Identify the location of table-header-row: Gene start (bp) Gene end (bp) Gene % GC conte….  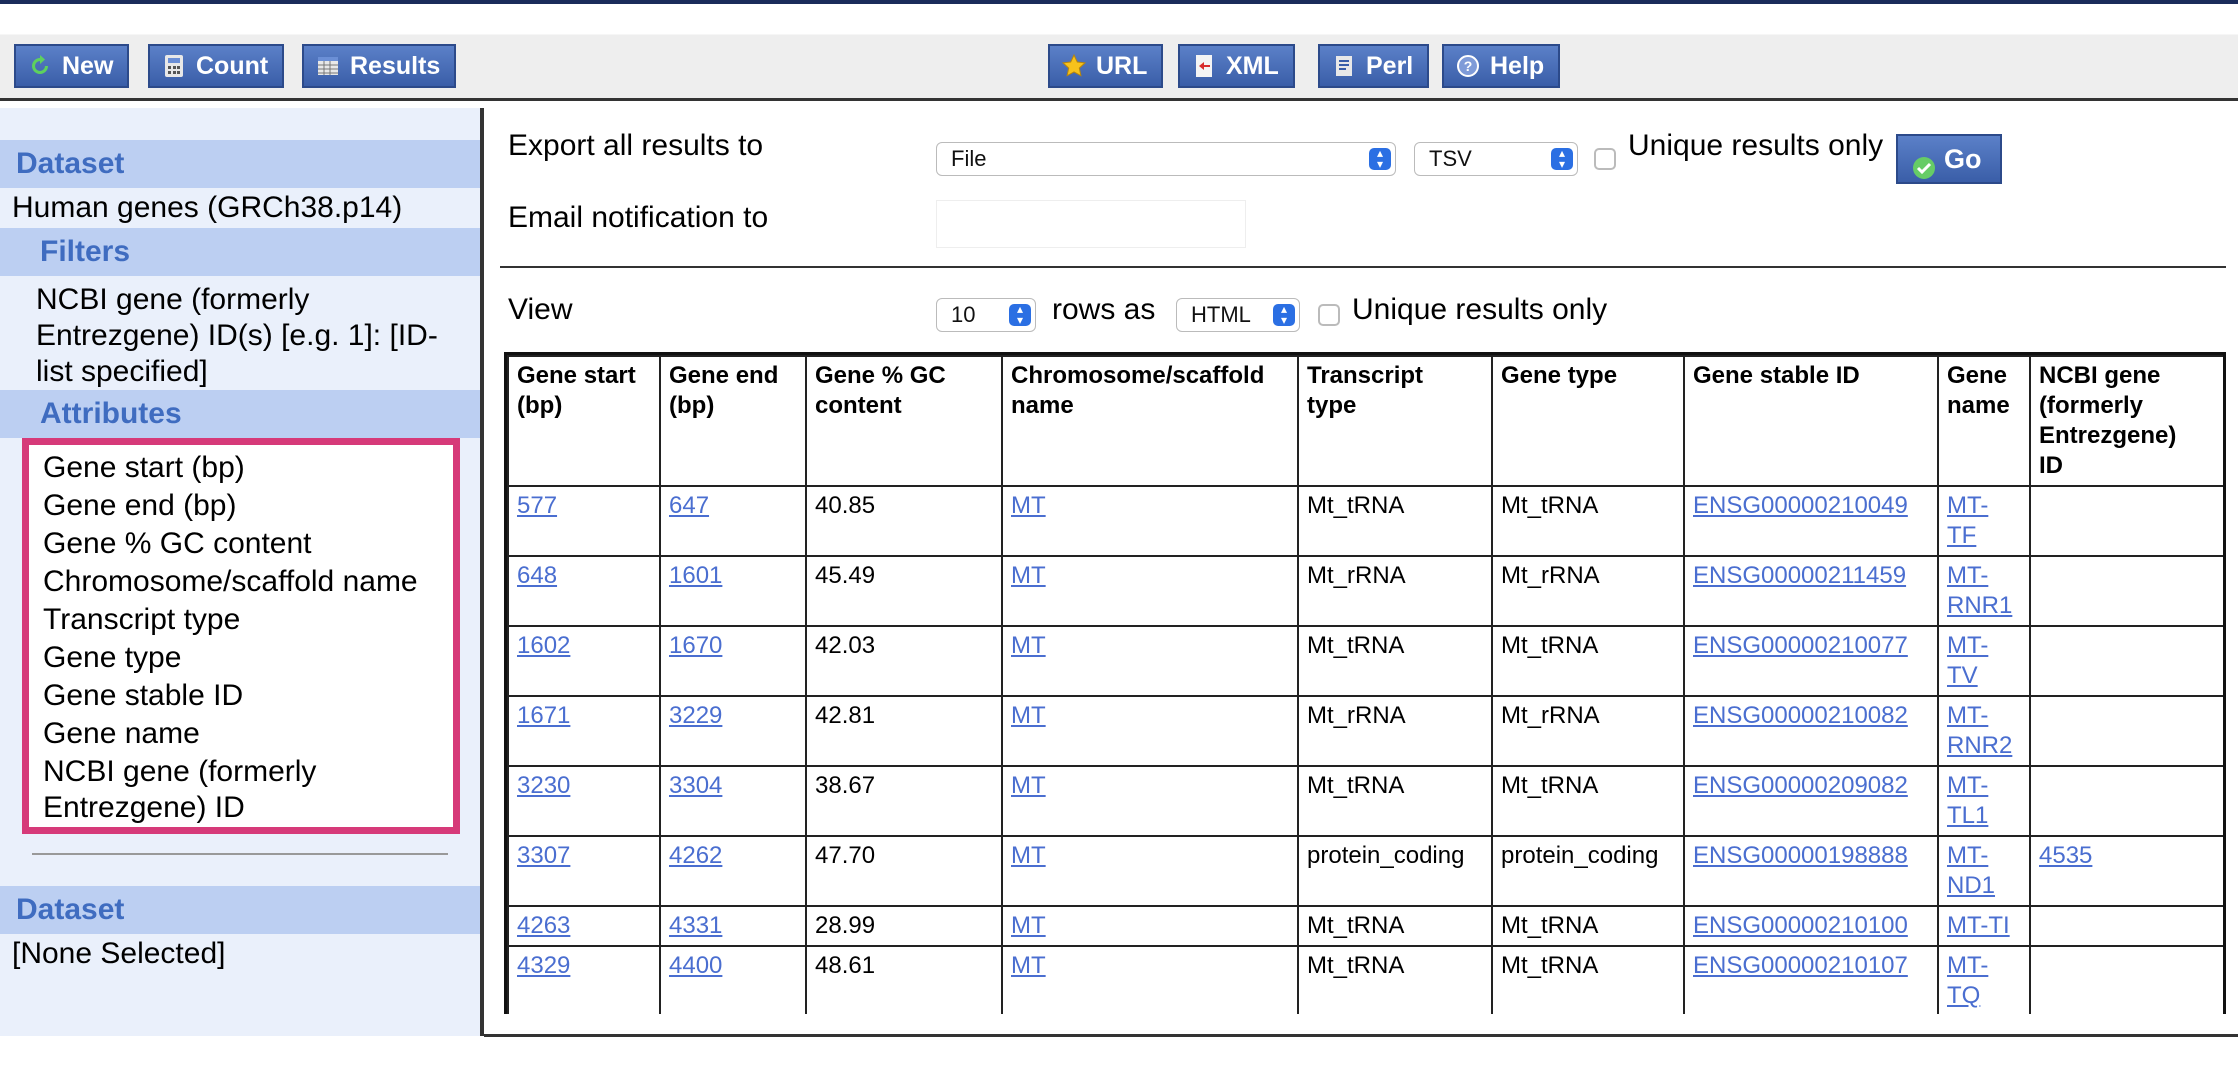
(1365, 421).